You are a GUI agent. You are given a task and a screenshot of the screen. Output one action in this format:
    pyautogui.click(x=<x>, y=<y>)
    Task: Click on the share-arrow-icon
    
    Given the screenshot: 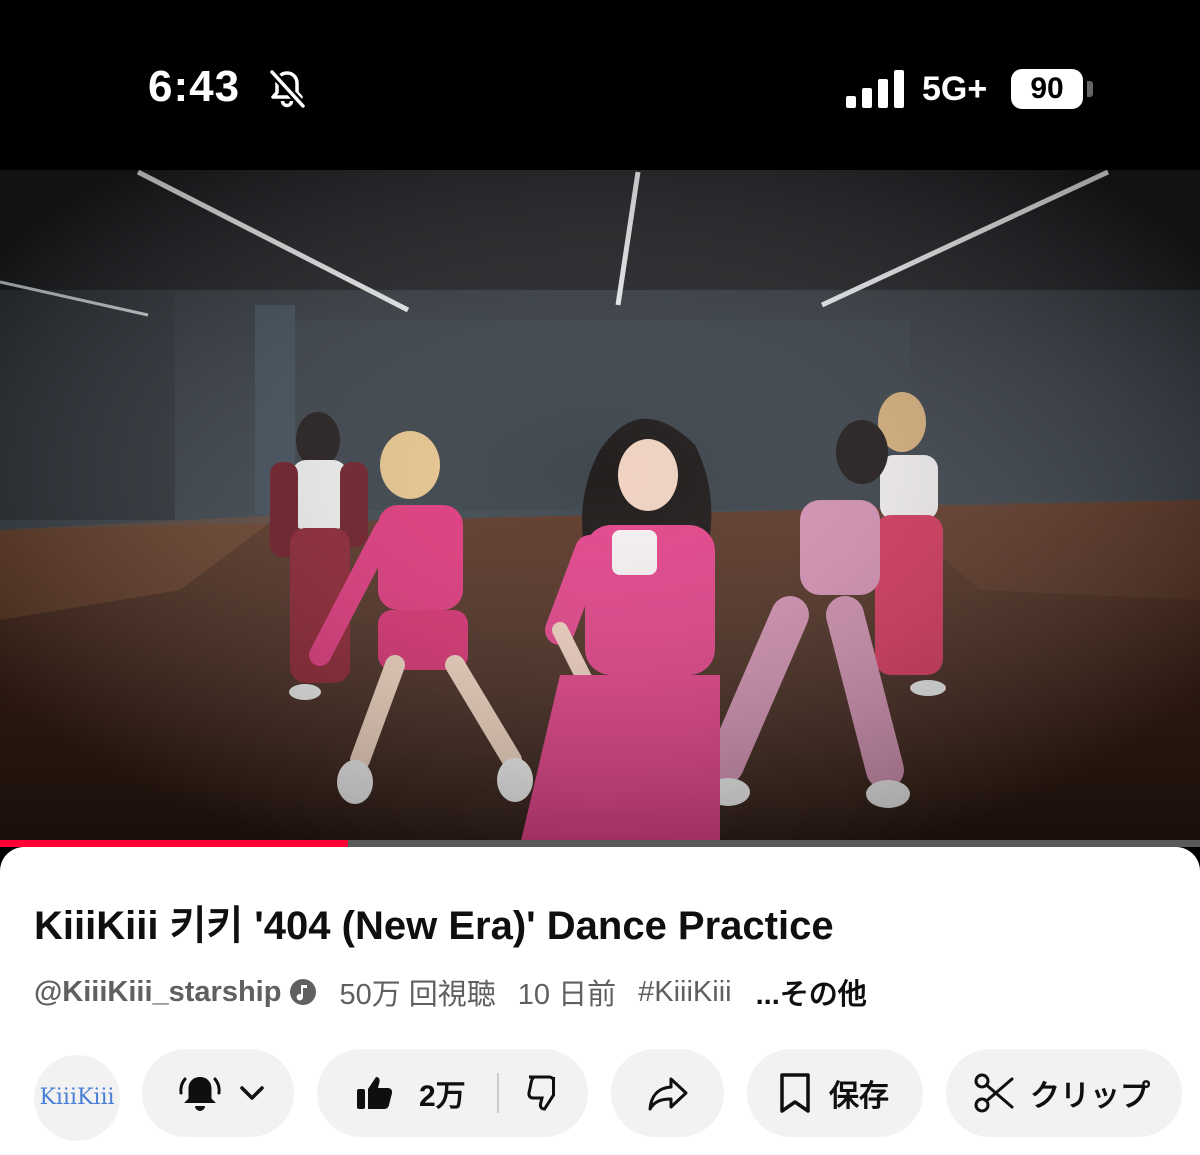 What is the action you would take?
    pyautogui.click(x=667, y=1094)
    